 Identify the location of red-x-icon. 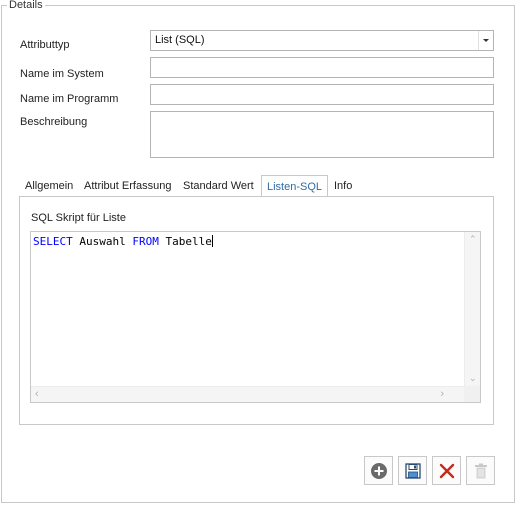
(446, 470).